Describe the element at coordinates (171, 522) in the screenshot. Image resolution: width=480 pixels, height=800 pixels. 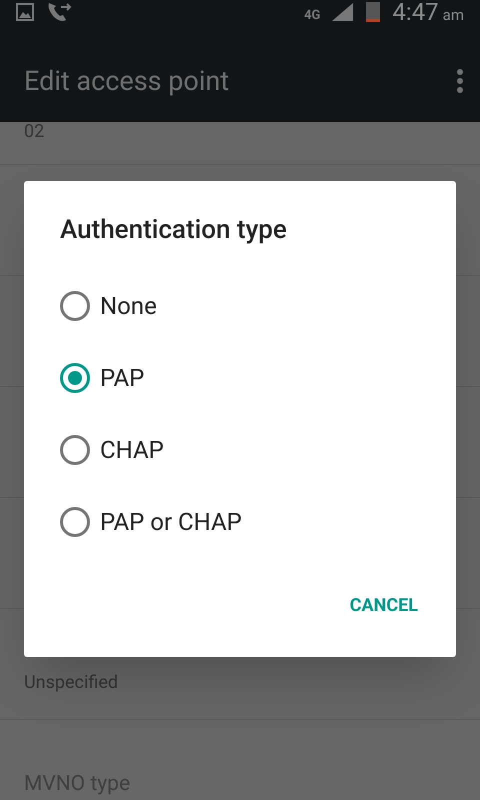
I see `radio-label: PAP or CHAP` at that location.